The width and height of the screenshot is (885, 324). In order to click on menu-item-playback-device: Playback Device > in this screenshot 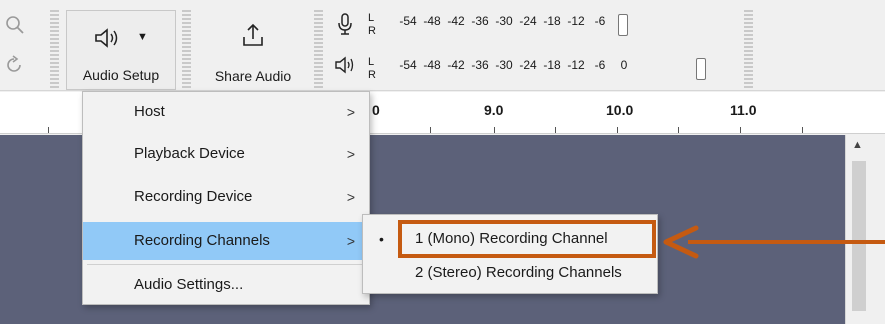, I will do `click(226, 154)`.